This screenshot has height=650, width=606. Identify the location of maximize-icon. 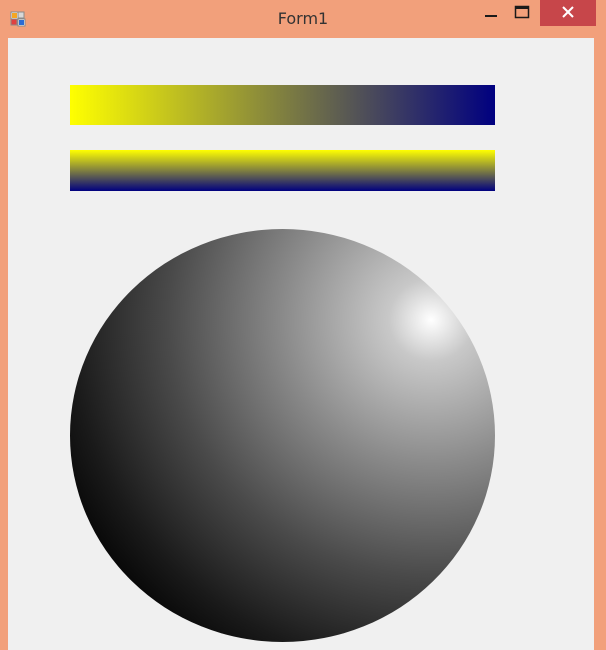
(522, 13).